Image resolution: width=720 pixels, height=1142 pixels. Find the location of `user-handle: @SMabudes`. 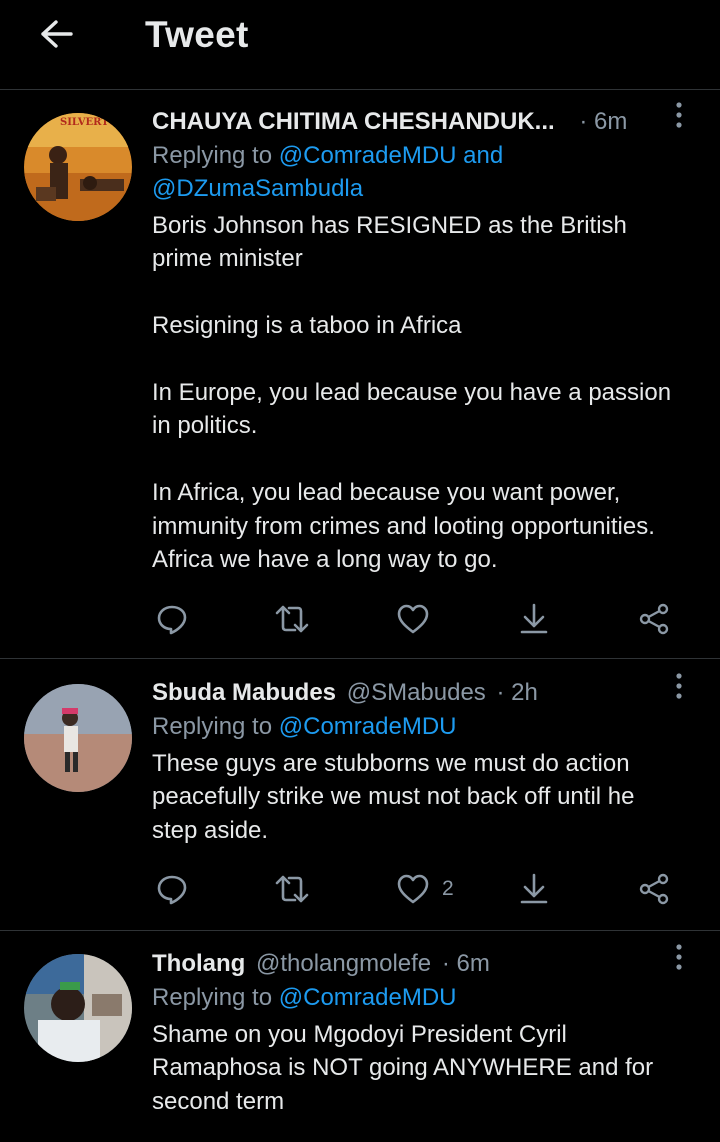

user-handle: @SMabudes is located at coordinates (416, 692).